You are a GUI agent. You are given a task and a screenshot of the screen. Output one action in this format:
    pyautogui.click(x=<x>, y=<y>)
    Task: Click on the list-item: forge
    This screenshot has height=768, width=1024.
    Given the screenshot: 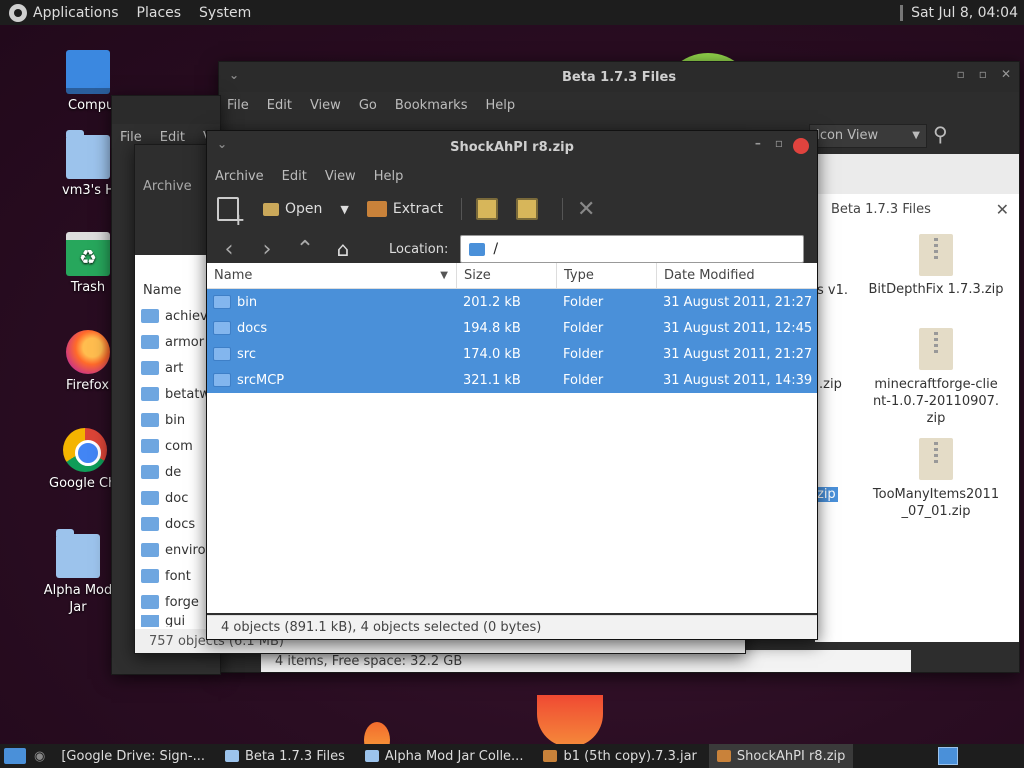 What is the action you would take?
    pyautogui.click(x=171, y=602)
    